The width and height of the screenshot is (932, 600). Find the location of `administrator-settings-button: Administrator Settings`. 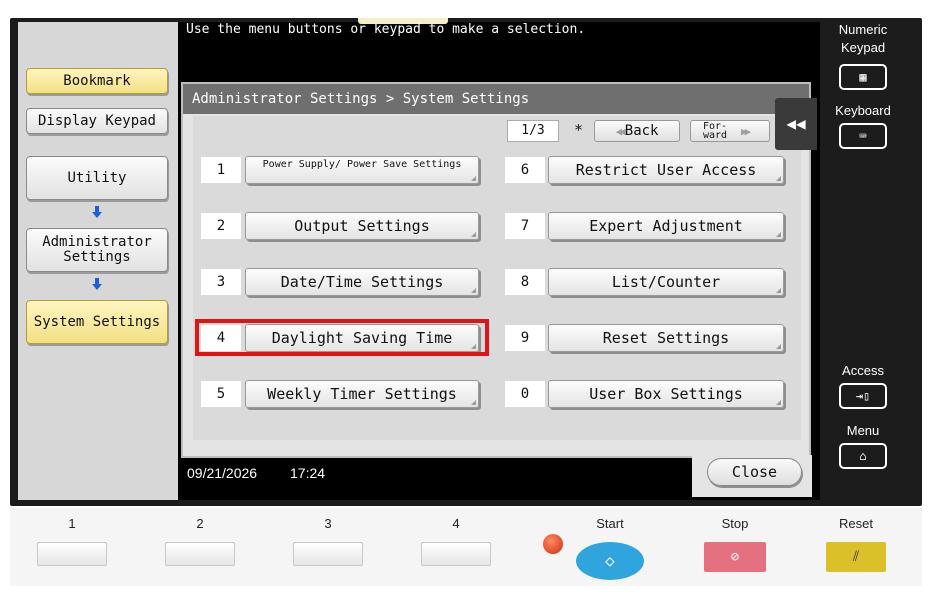

administrator-settings-button: Administrator Settings is located at coordinates (97, 250).